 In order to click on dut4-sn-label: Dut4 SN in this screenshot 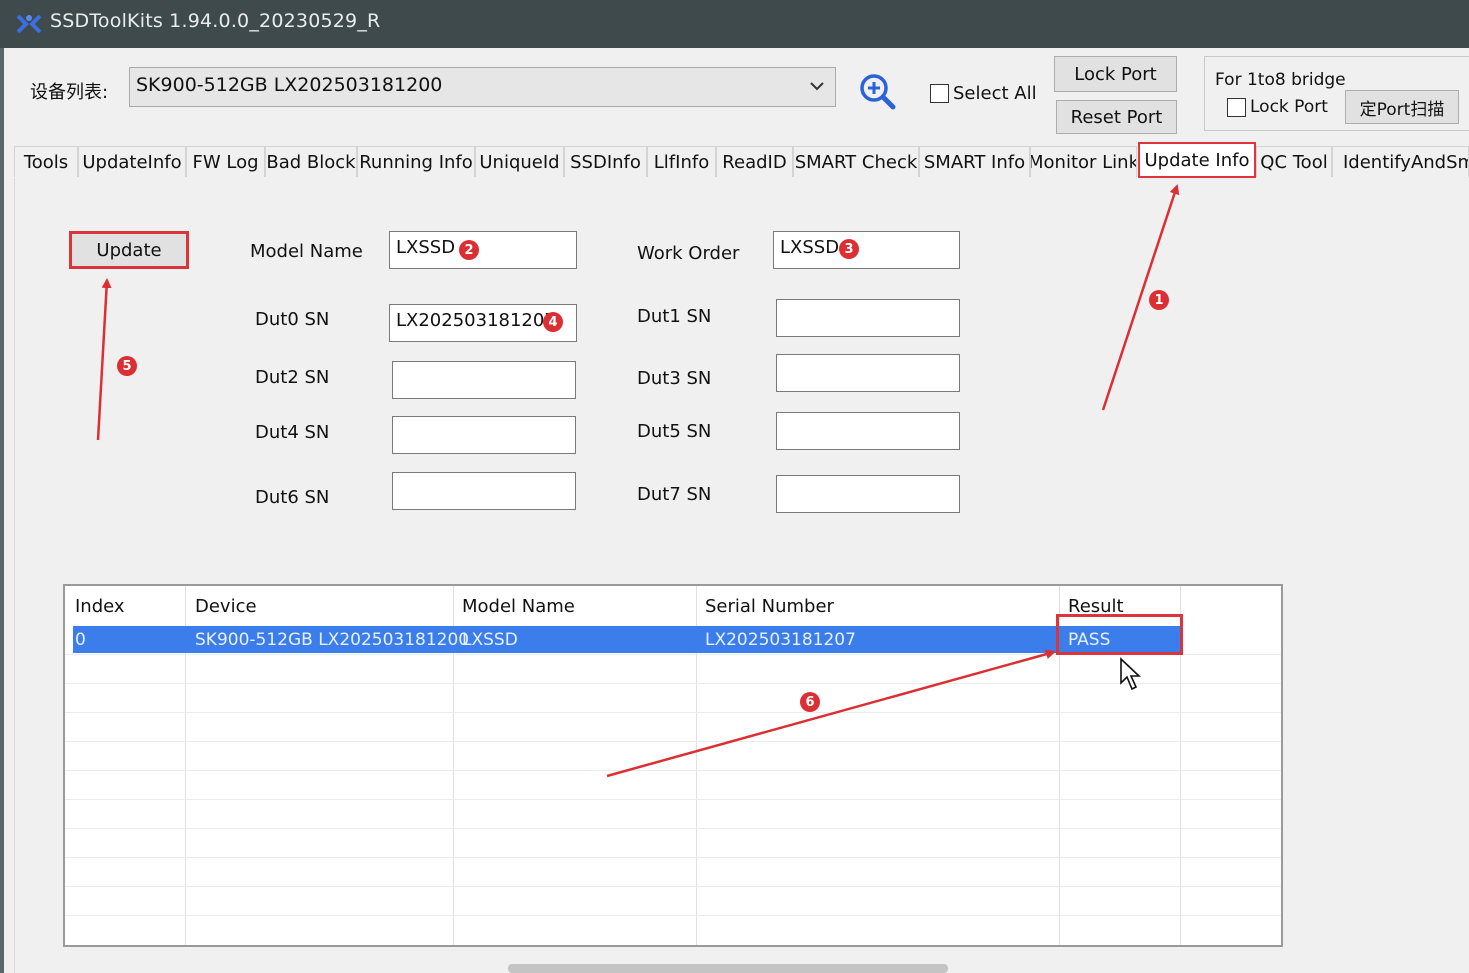, I will do `click(292, 432)`.